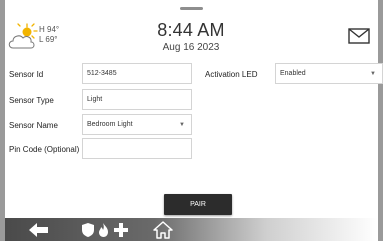 Image resolution: width=383 pixels, height=241 pixels. Describe the element at coordinates (191, 47) in the screenshot. I see `current-date: Aug 16 2023` at that location.